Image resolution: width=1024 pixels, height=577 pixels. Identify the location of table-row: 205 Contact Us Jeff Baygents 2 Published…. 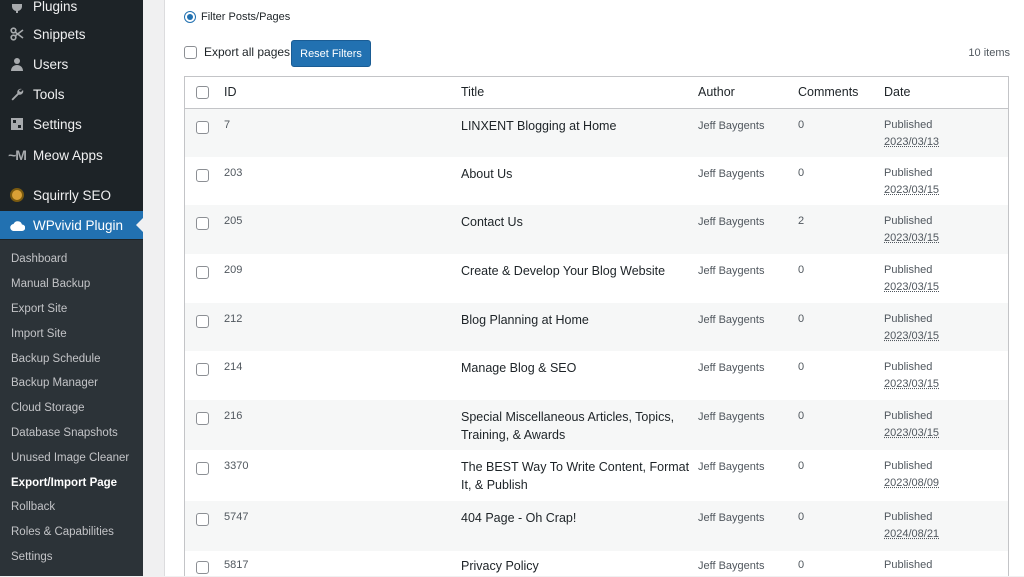
(596, 229).